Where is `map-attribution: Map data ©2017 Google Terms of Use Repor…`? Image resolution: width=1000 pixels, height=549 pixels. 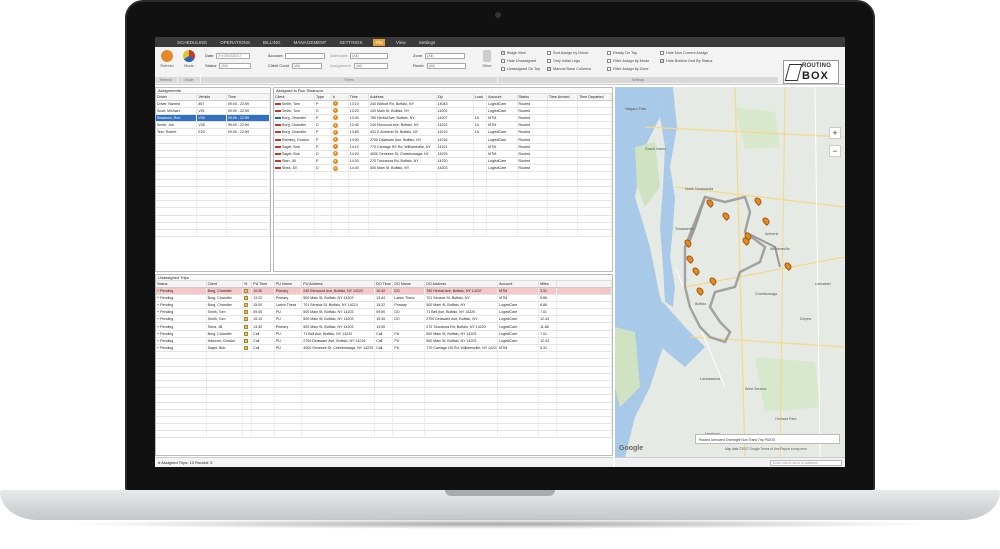 map-attribution: Map data ©2017 Google Terms of Use Repor… is located at coordinates (766, 449).